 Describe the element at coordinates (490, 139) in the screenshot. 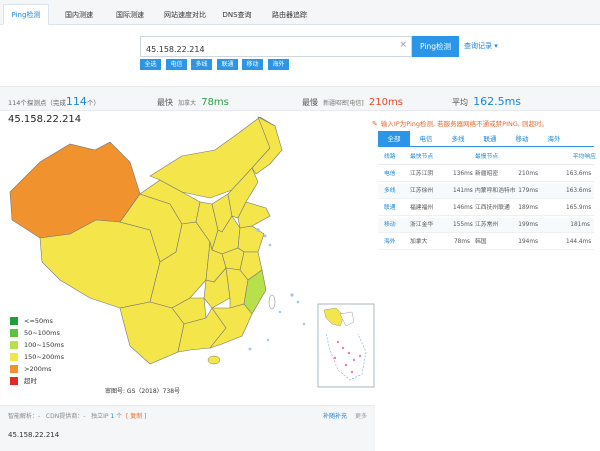

I see `rtab-unicom: 联通` at that location.